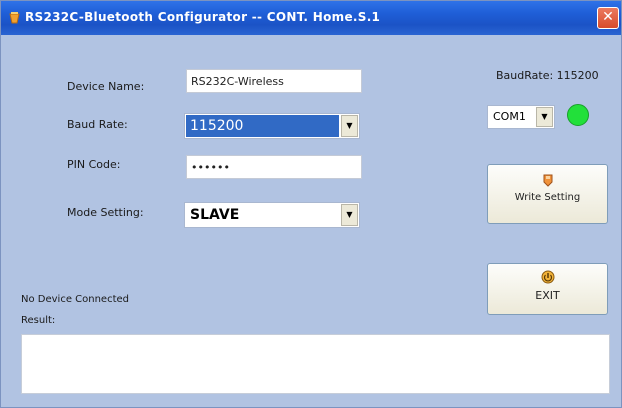 Image resolution: width=622 pixels, height=408 pixels. I want to click on pin-code-value: ••••••, so click(210, 167).